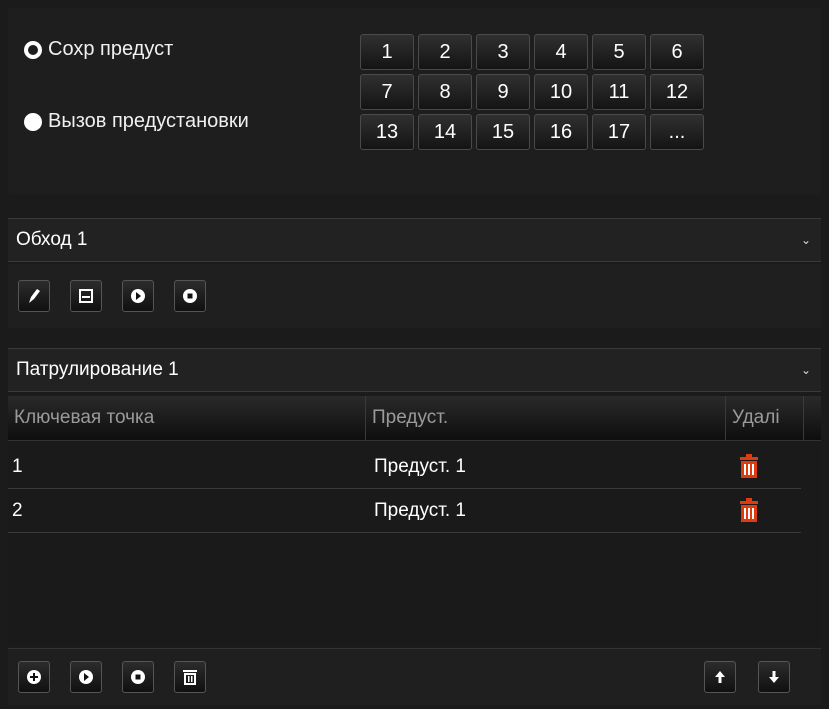 The width and height of the screenshot is (829, 709). What do you see at coordinates (561, 52) in the screenshot?
I see `preset-number-button: 4` at bounding box center [561, 52].